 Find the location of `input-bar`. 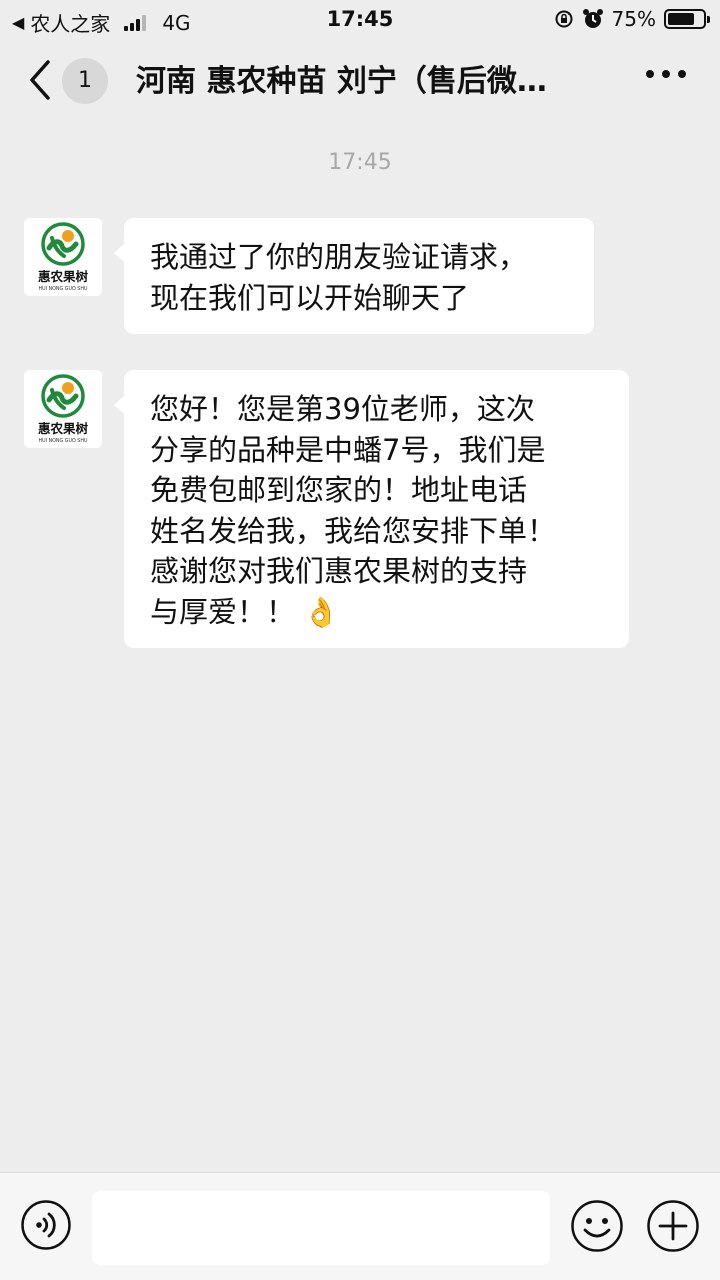

input-bar is located at coordinates (360, 1226).